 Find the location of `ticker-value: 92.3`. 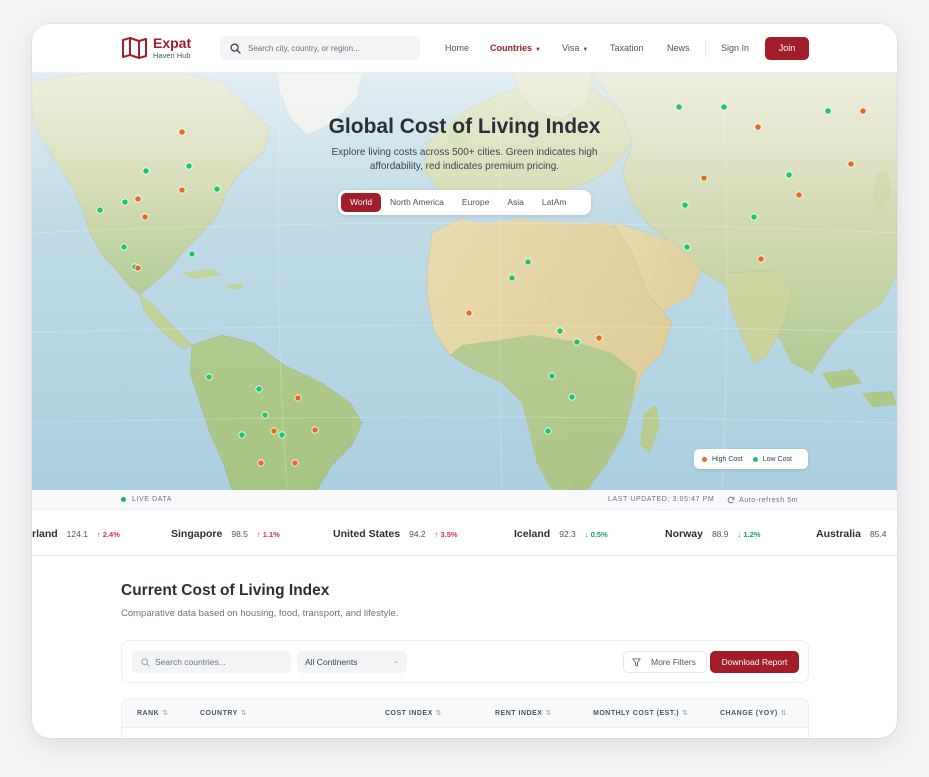

ticker-value: 92.3 is located at coordinates (567, 534).